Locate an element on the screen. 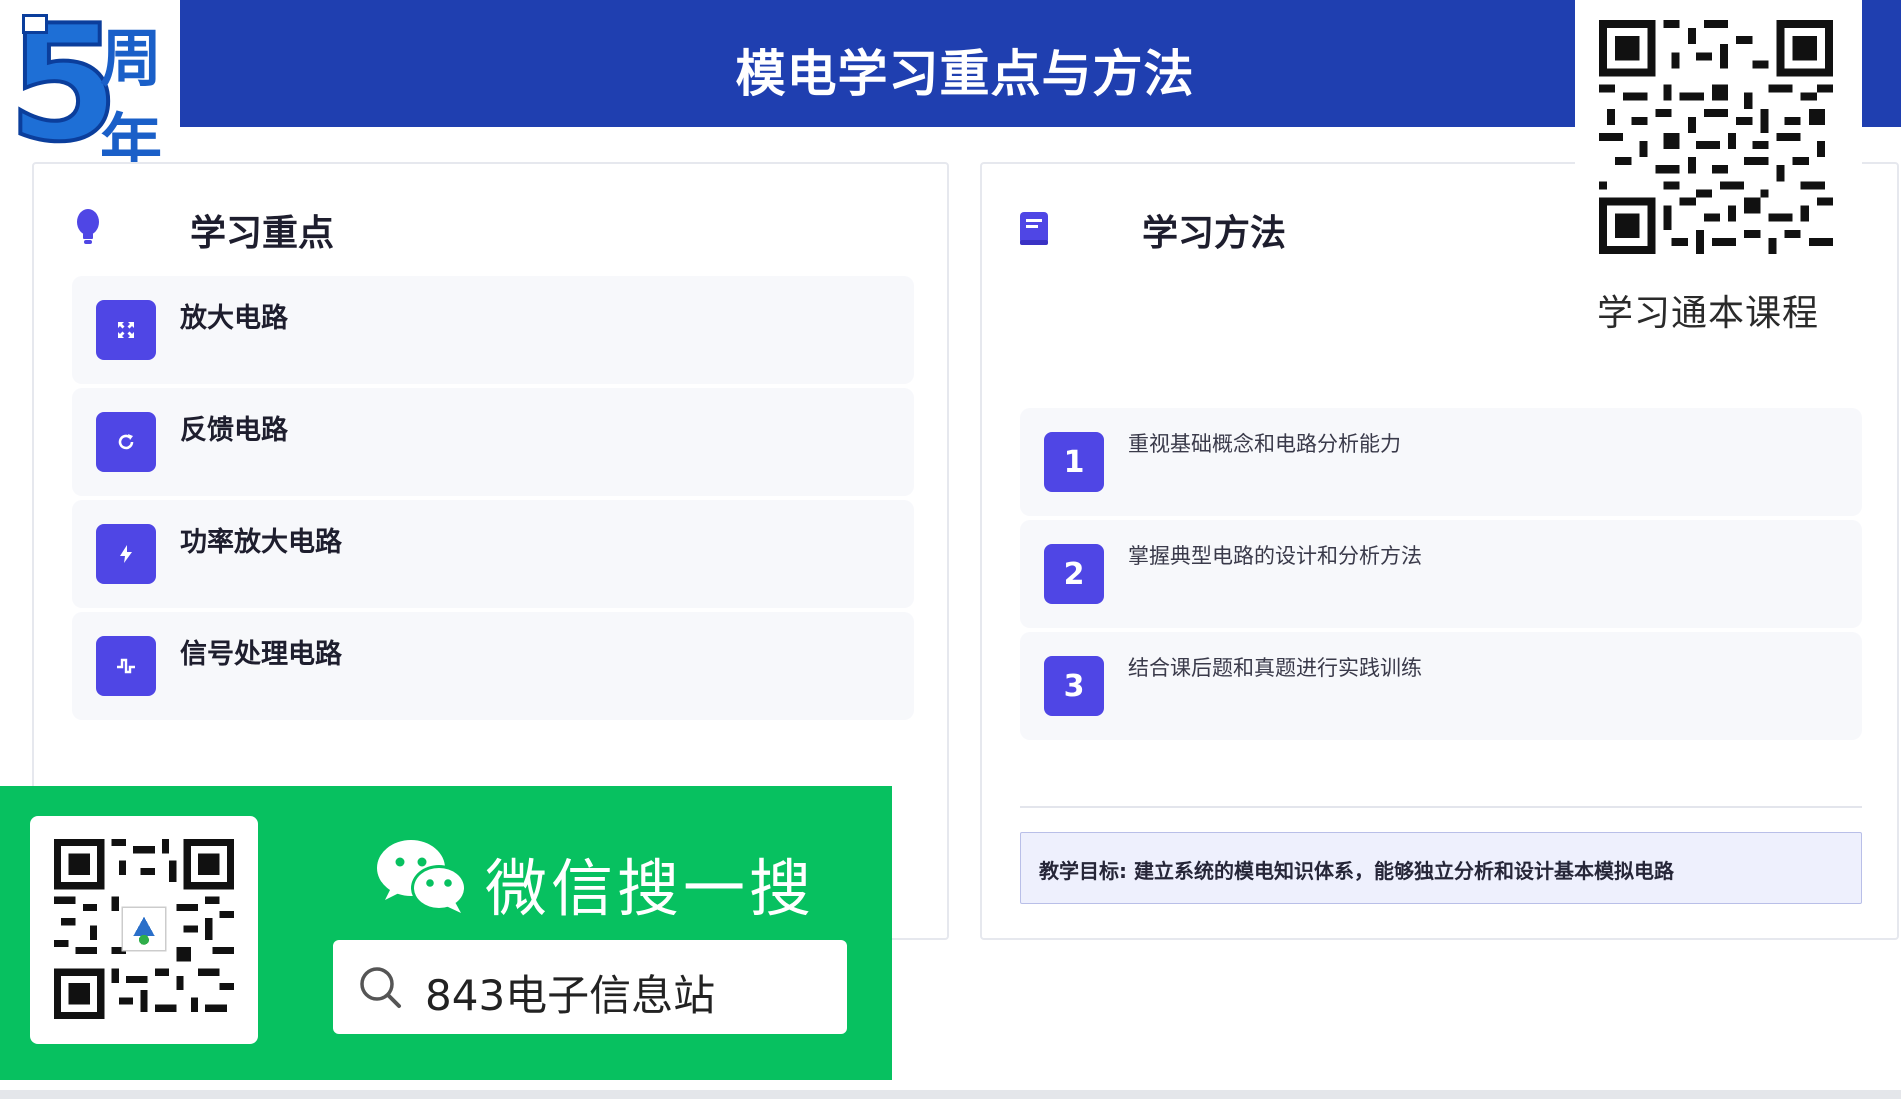  wechat-qr-code-icon is located at coordinates (144, 929).